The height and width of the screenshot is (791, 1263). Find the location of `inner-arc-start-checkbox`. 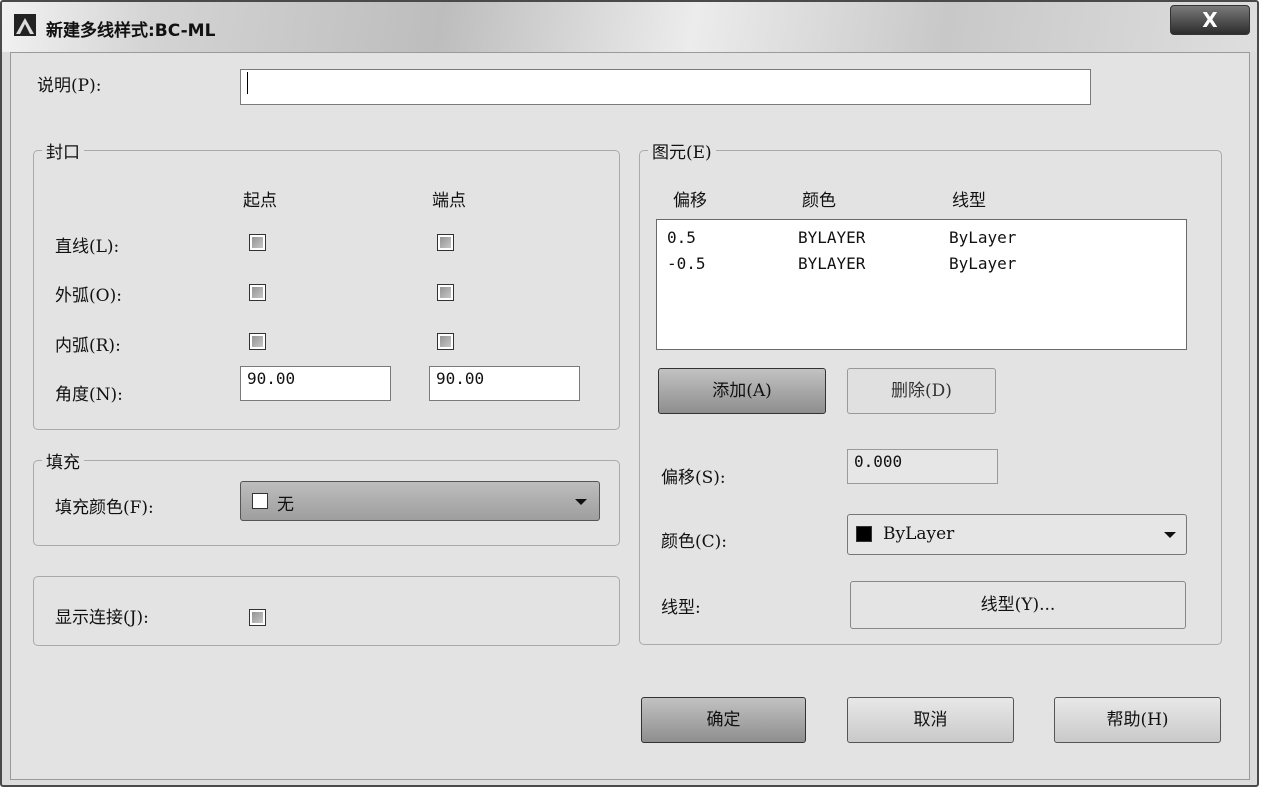

inner-arc-start-checkbox is located at coordinates (257, 341).